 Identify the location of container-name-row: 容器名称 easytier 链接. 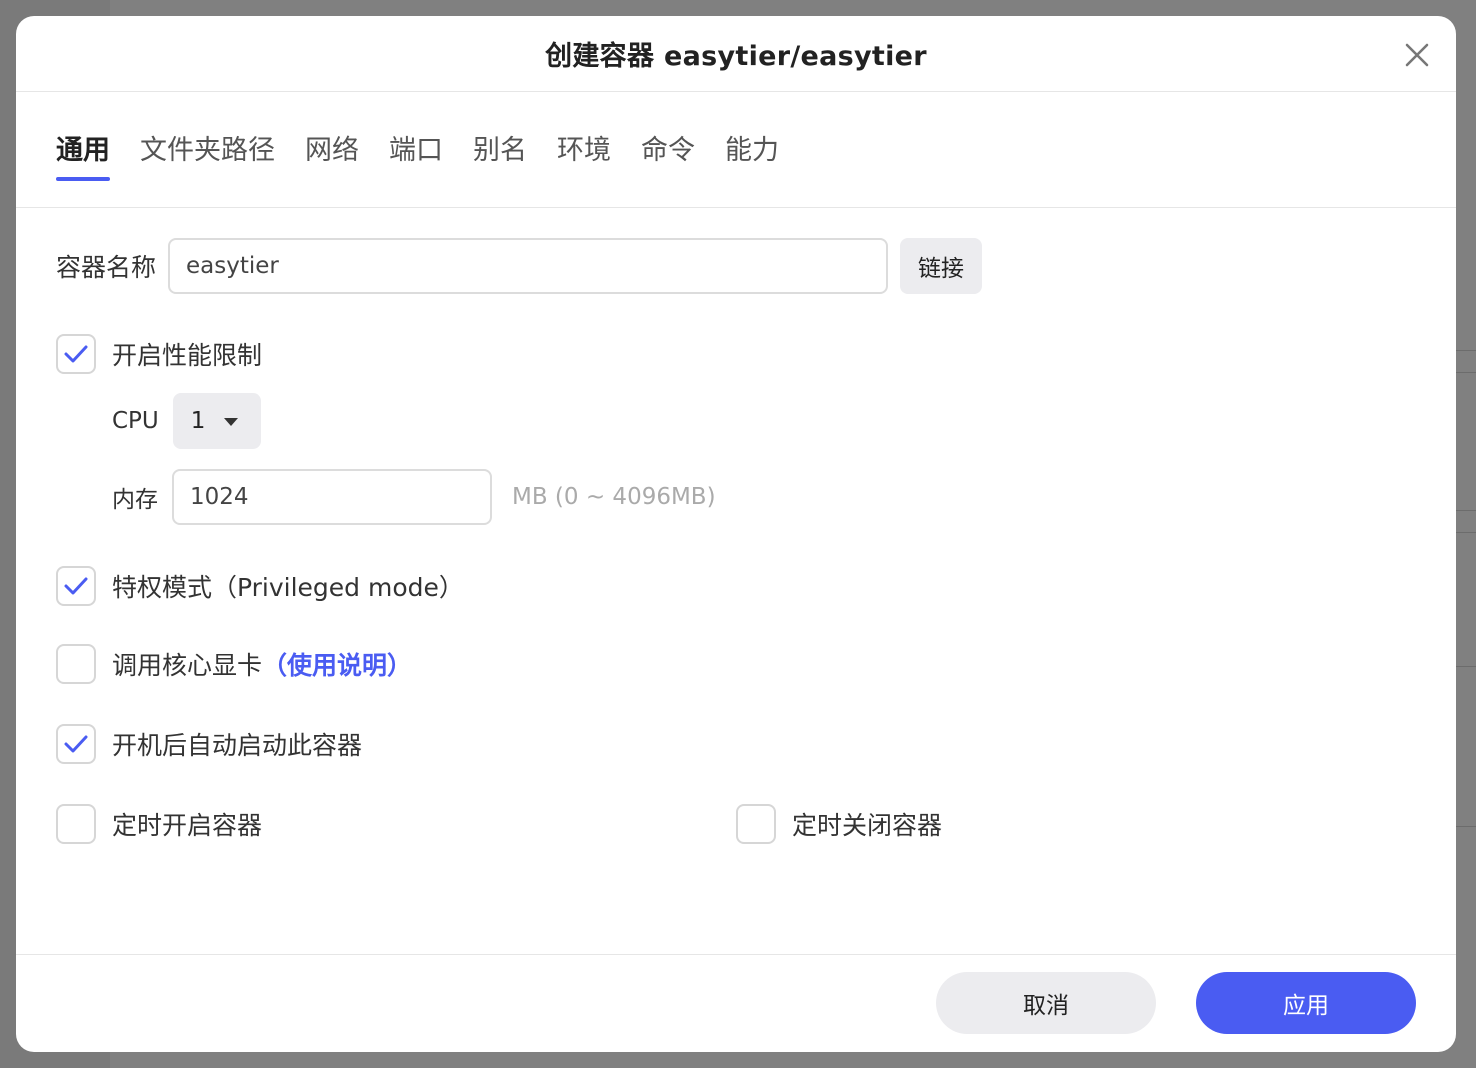
(519, 266).